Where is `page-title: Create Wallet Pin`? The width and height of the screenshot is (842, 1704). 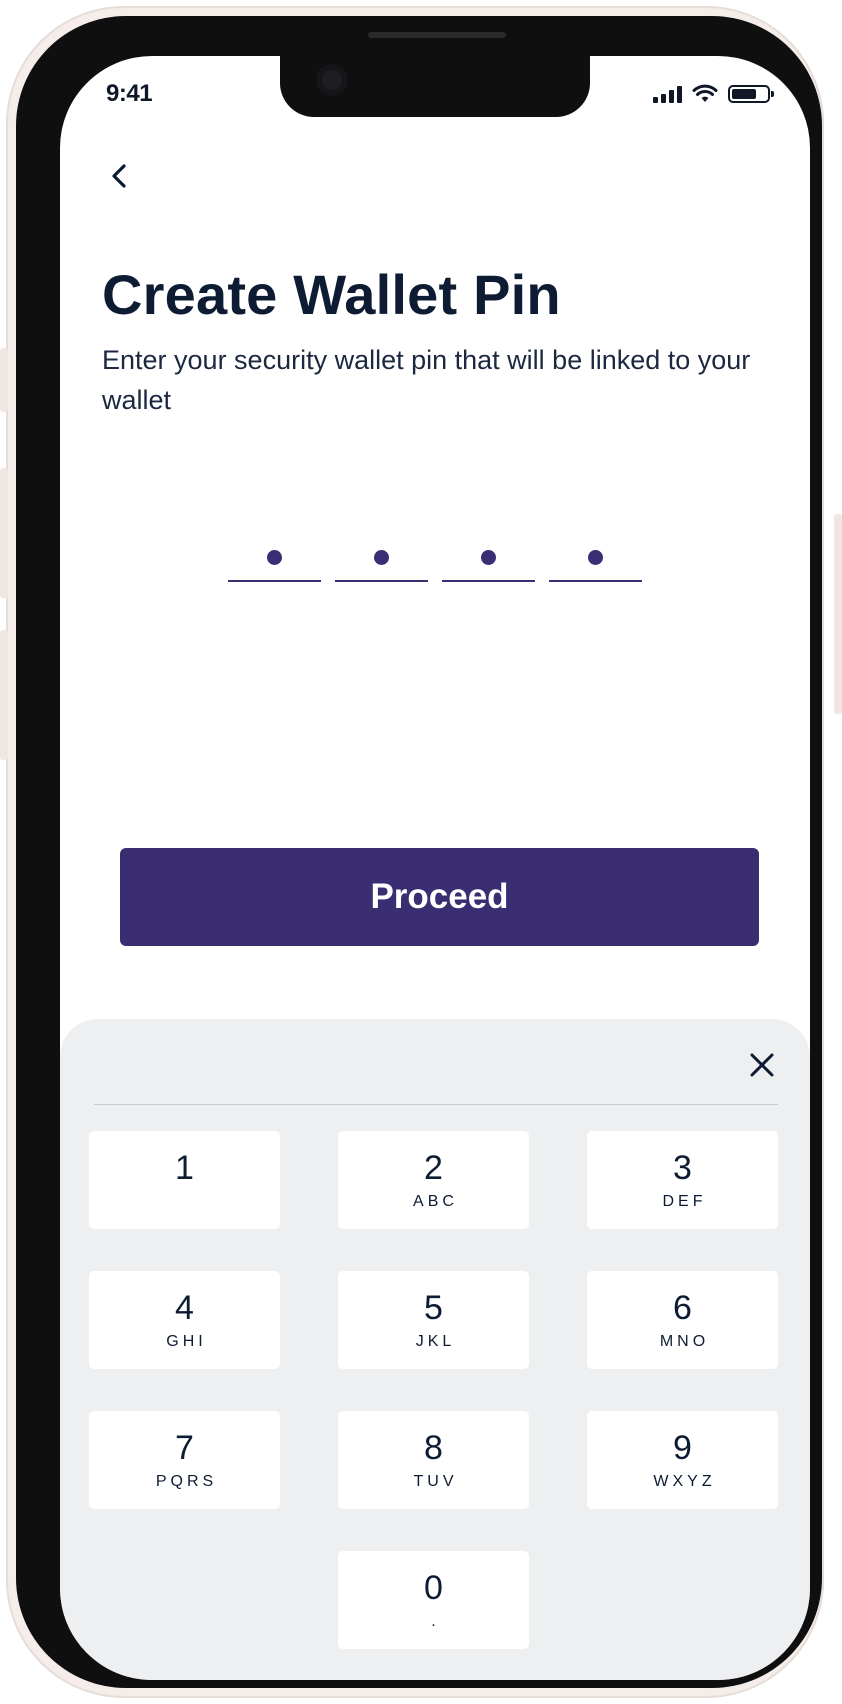 page-title: Create Wallet Pin is located at coordinates (331, 294).